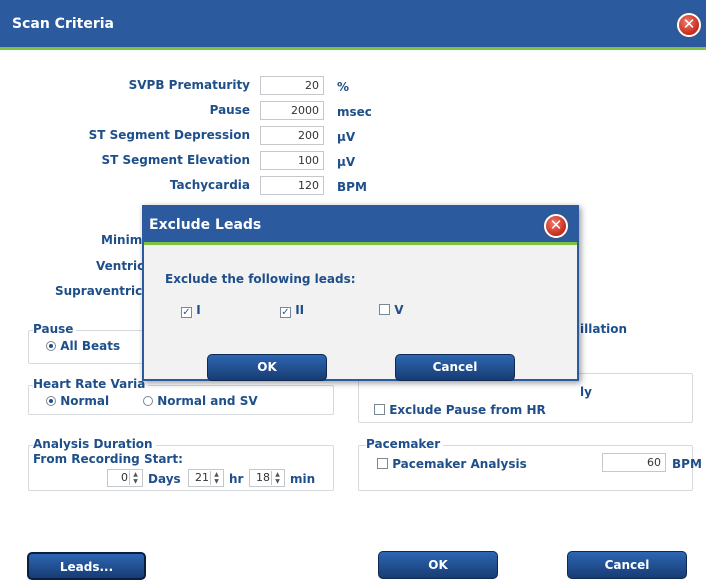 This screenshot has width=706, height=586. What do you see at coordinates (209, 185) in the screenshot?
I see `tachycardia-label: Tachycardia` at bounding box center [209, 185].